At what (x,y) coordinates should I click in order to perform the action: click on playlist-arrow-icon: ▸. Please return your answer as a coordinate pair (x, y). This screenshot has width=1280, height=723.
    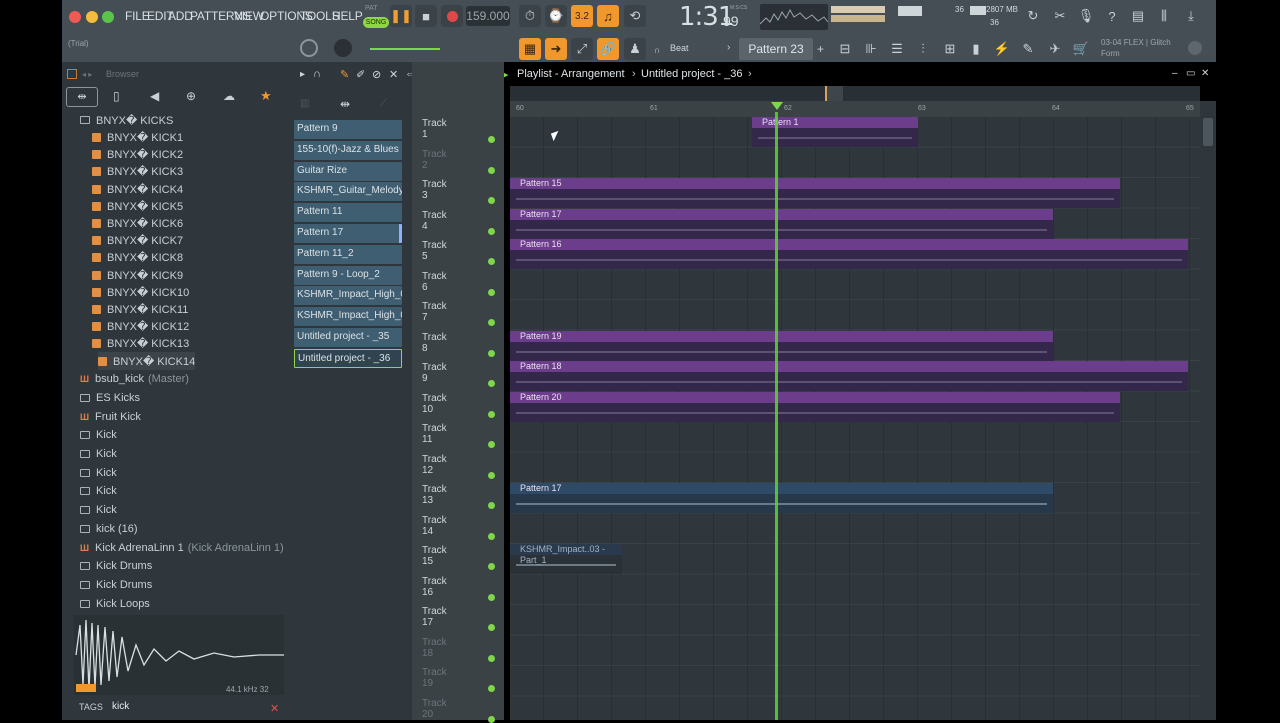
    Looking at the image, I should click on (302, 74).